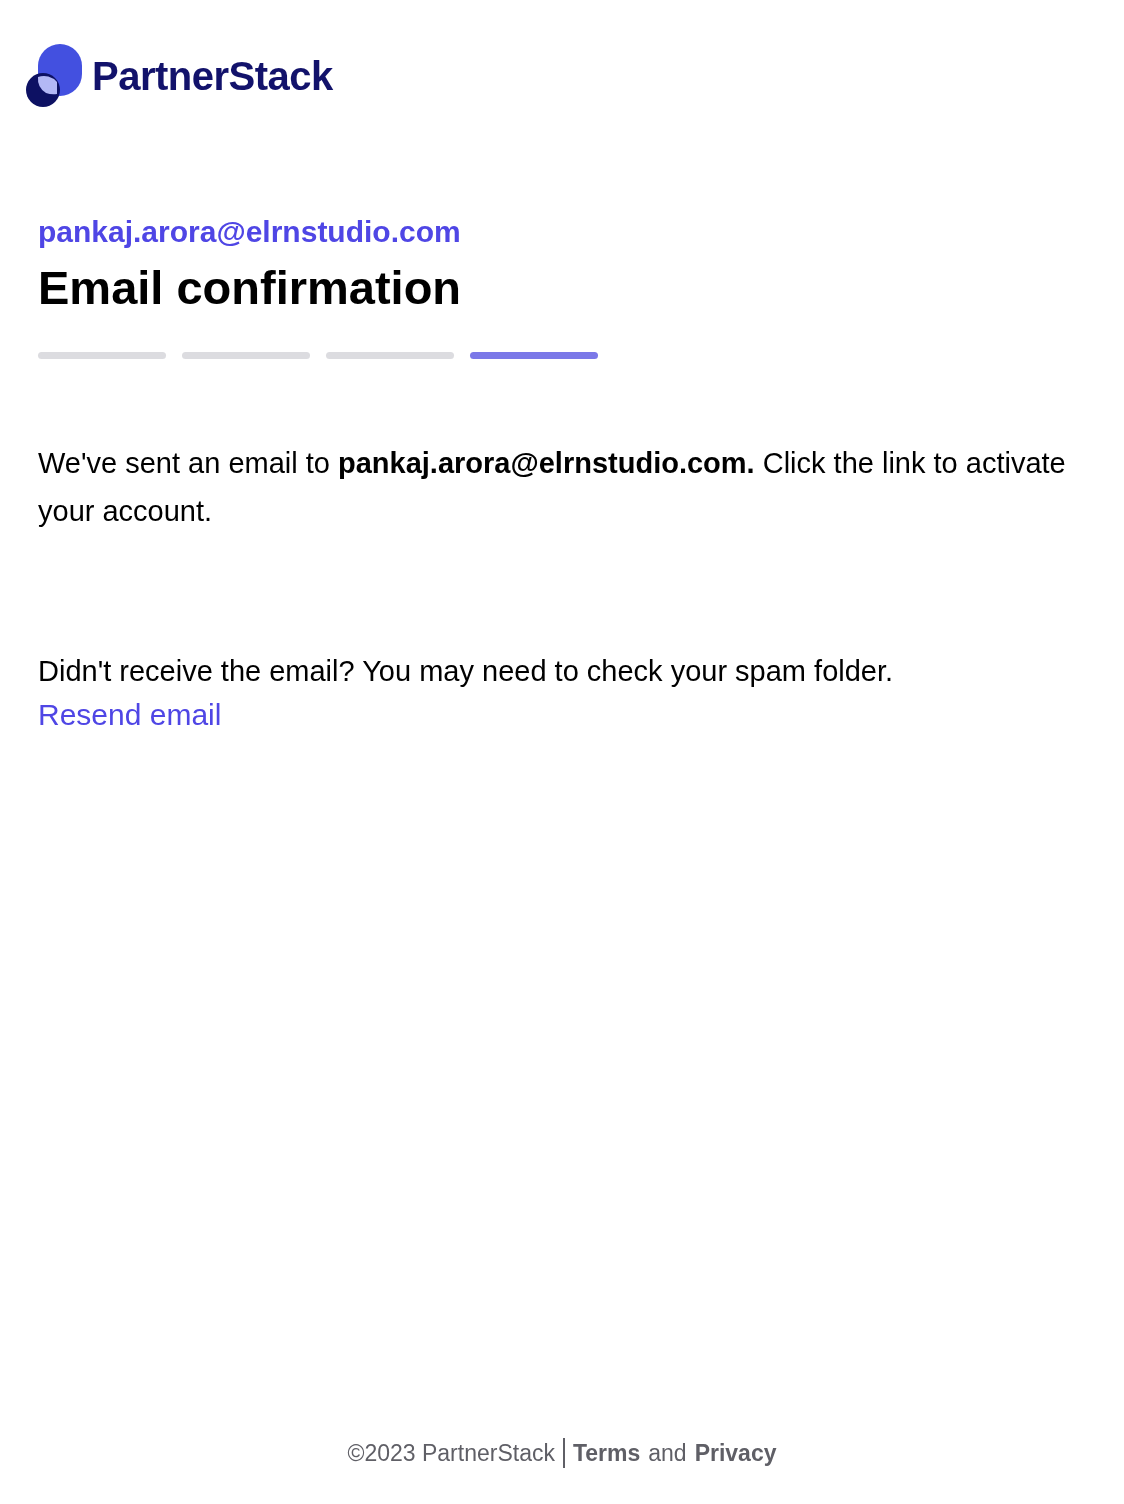 The width and height of the screenshot is (1124, 1504). What do you see at coordinates (451, 1453) in the screenshot?
I see `copyright-text: ©2023 PartnerStack` at bounding box center [451, 1453].